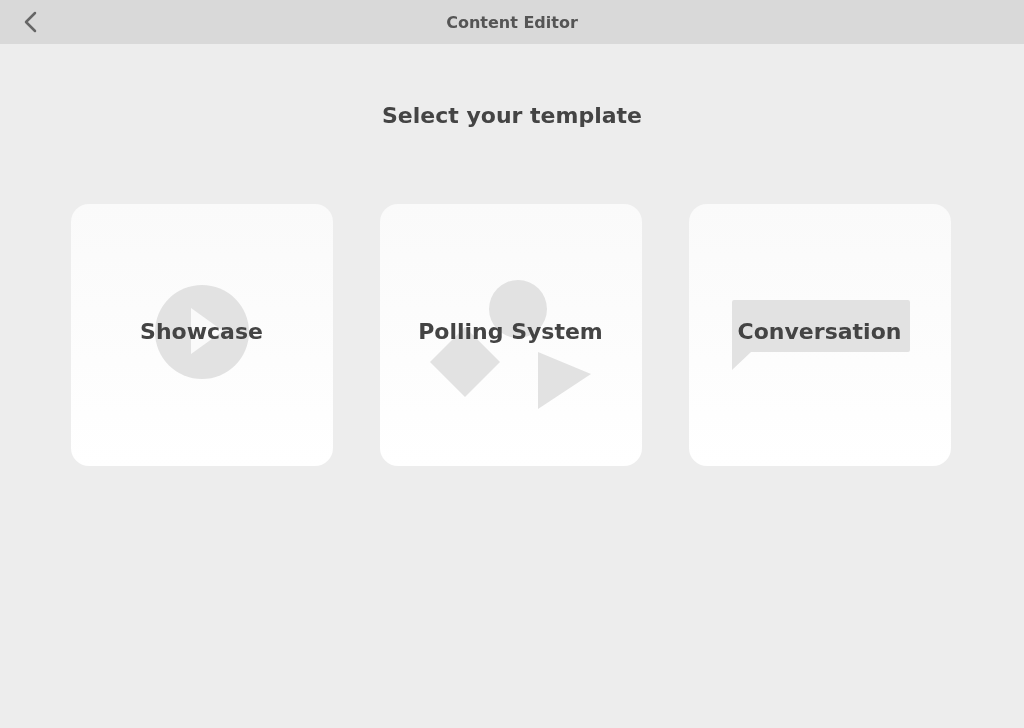  I want to click on window-title: Content Editor, so click(512, 22).